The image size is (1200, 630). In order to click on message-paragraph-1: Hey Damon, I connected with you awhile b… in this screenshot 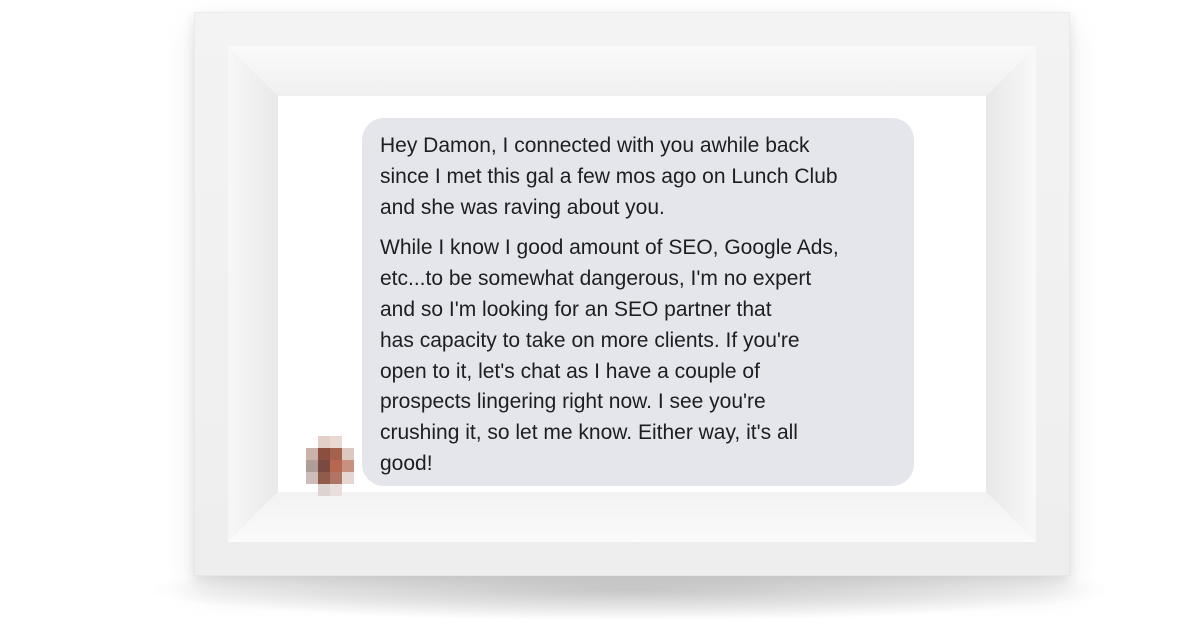, I will do `click(609, 176)`.